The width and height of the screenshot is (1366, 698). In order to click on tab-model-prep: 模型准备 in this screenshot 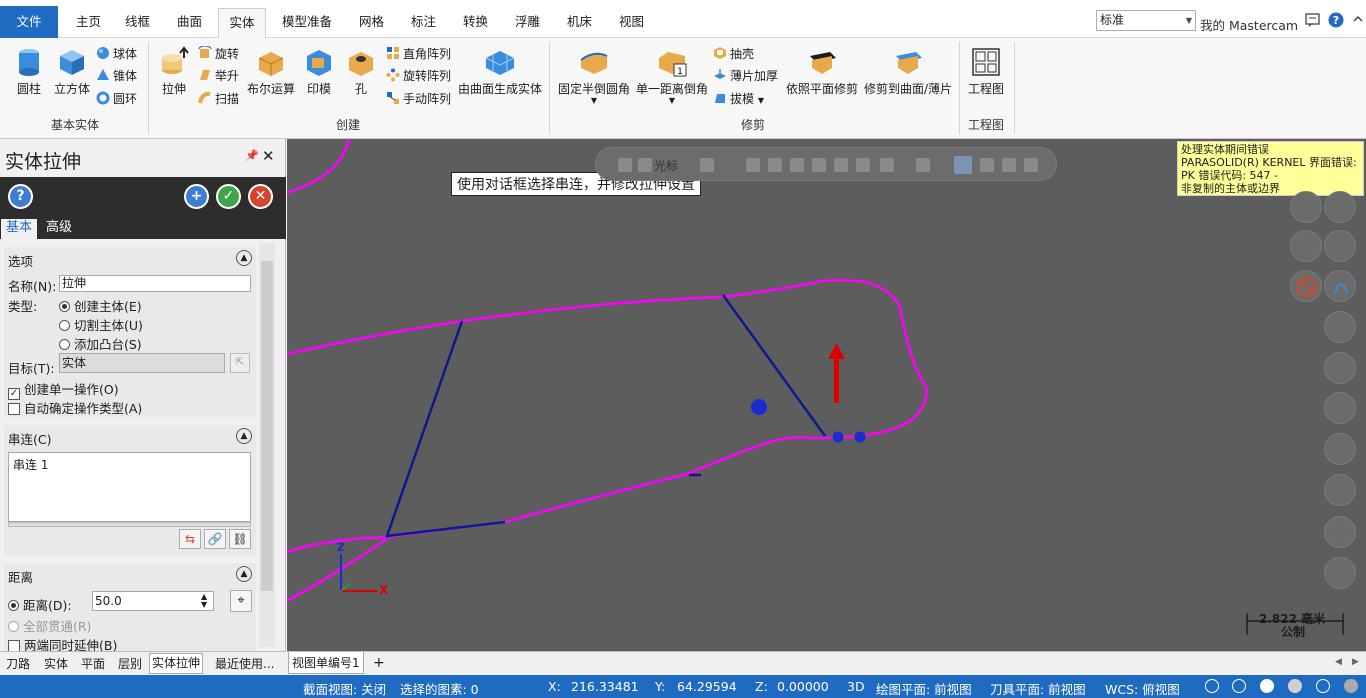, I will do `click(307, 23)`.